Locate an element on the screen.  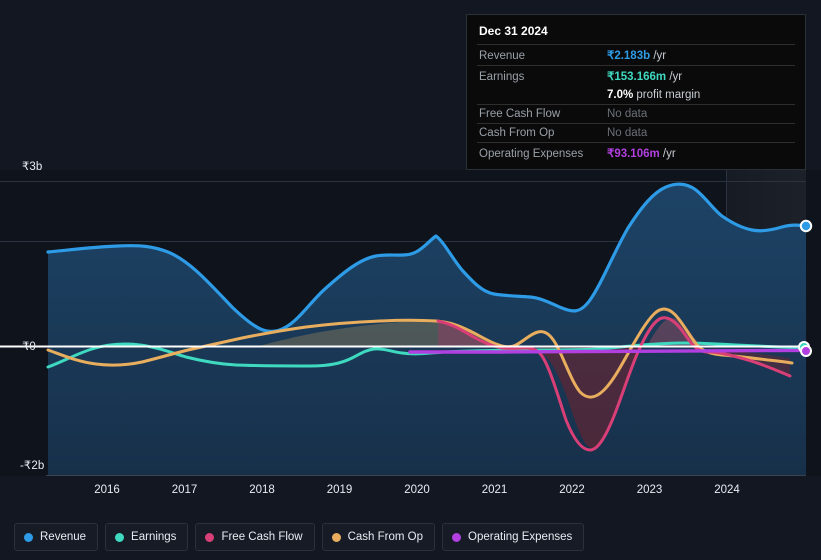
legend-item-label: Free Cash Flow is located at coordinates (262, 537).